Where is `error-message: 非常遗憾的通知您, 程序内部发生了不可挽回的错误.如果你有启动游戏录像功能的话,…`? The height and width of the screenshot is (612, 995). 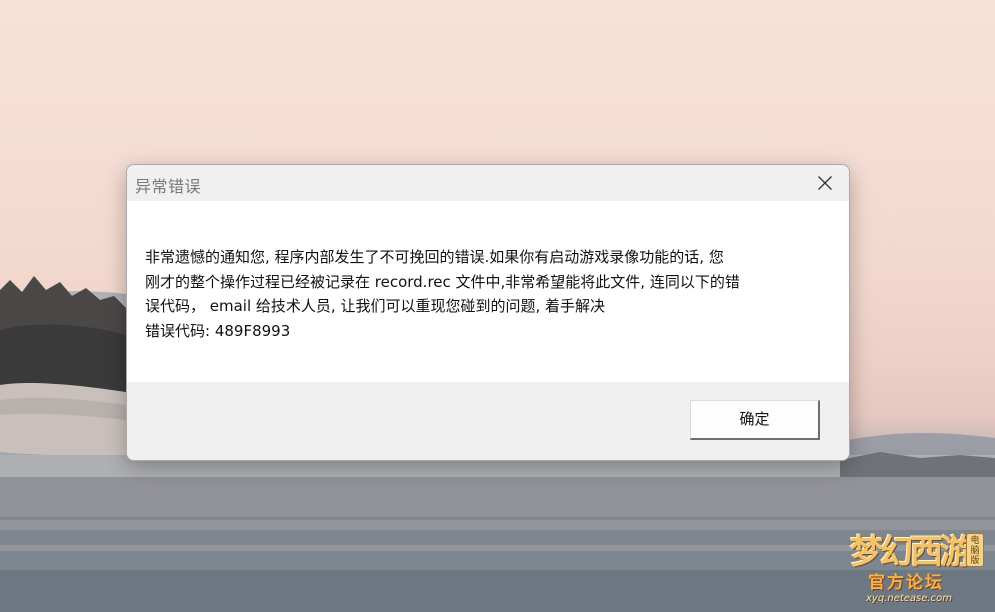 error-message: 非常遗憾的通知您, 程序内部发生了不可挽回的错误.如果你有启动游戏录像功能的话,… is located at coordinates (475, 294).